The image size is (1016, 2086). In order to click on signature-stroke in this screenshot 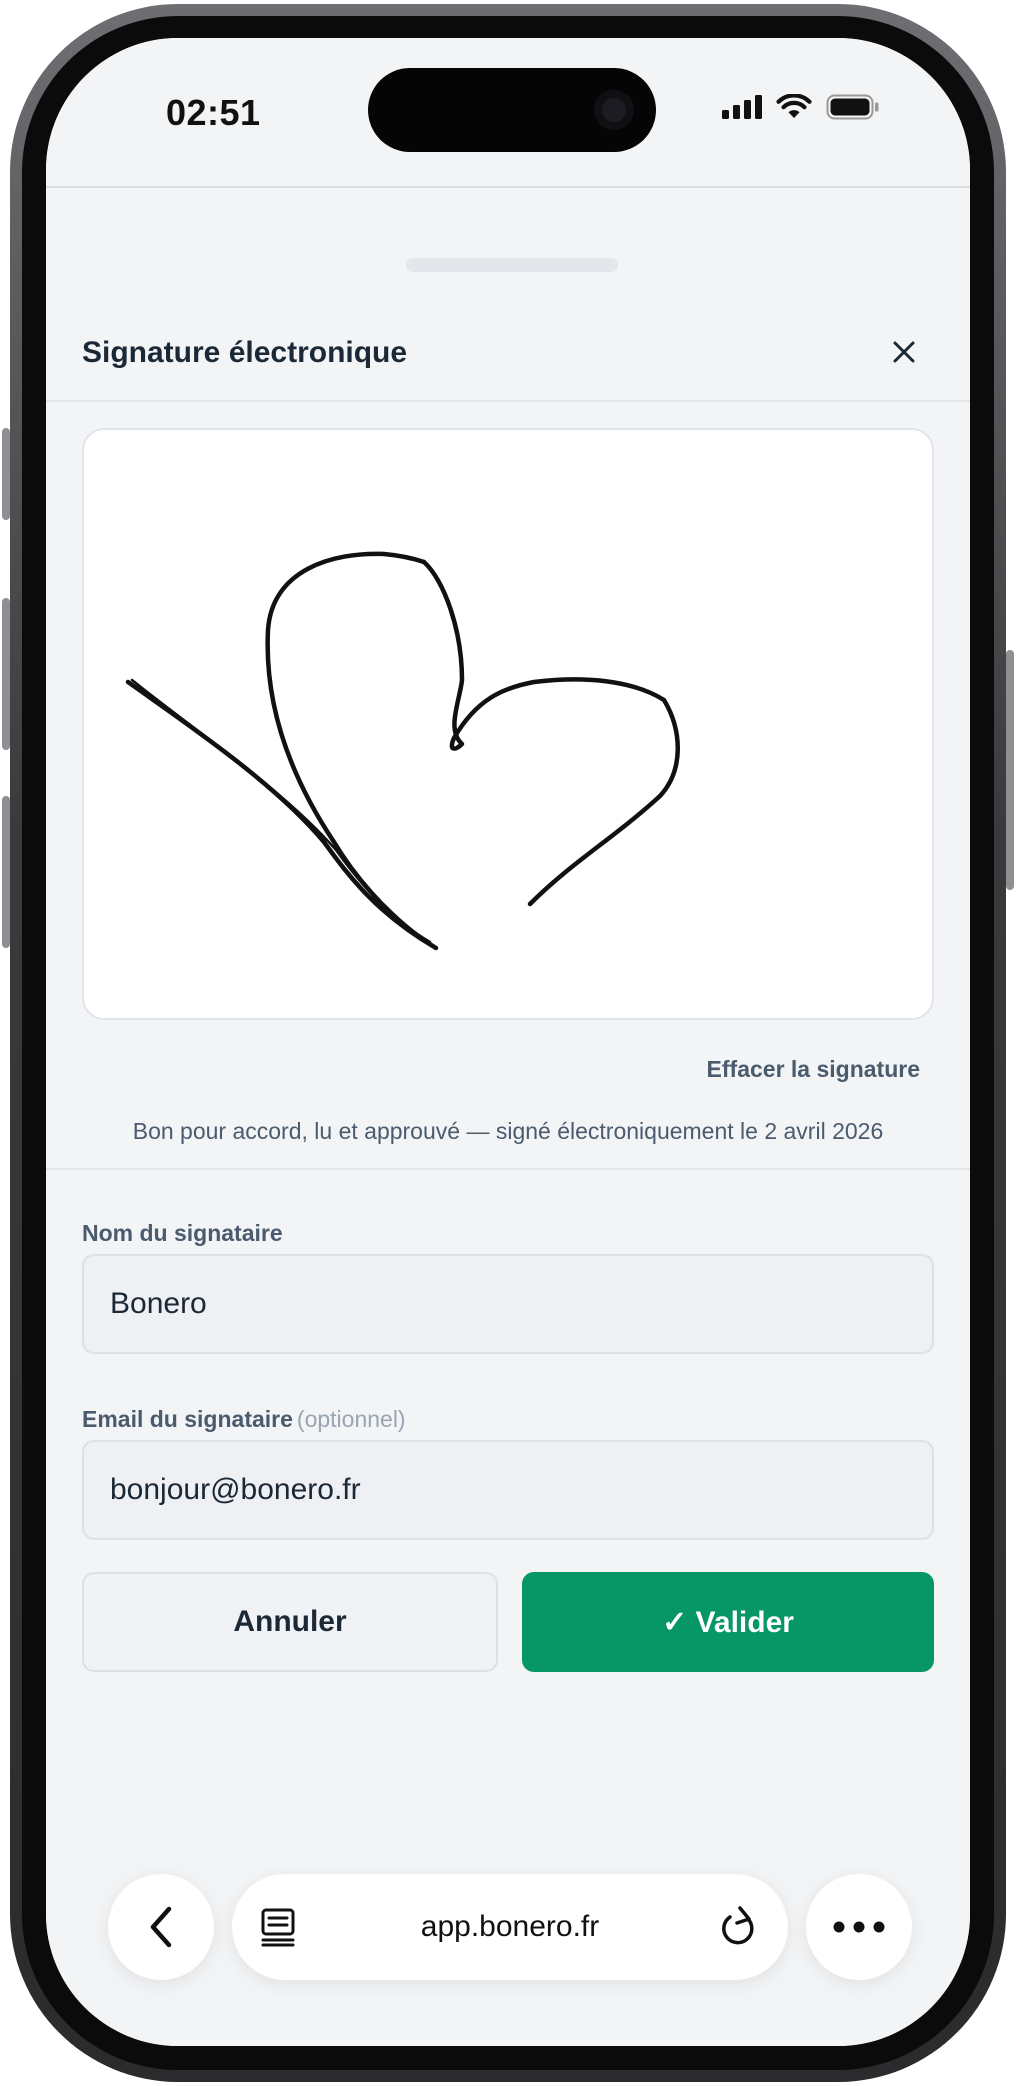, I will do `click(402, 751)`.